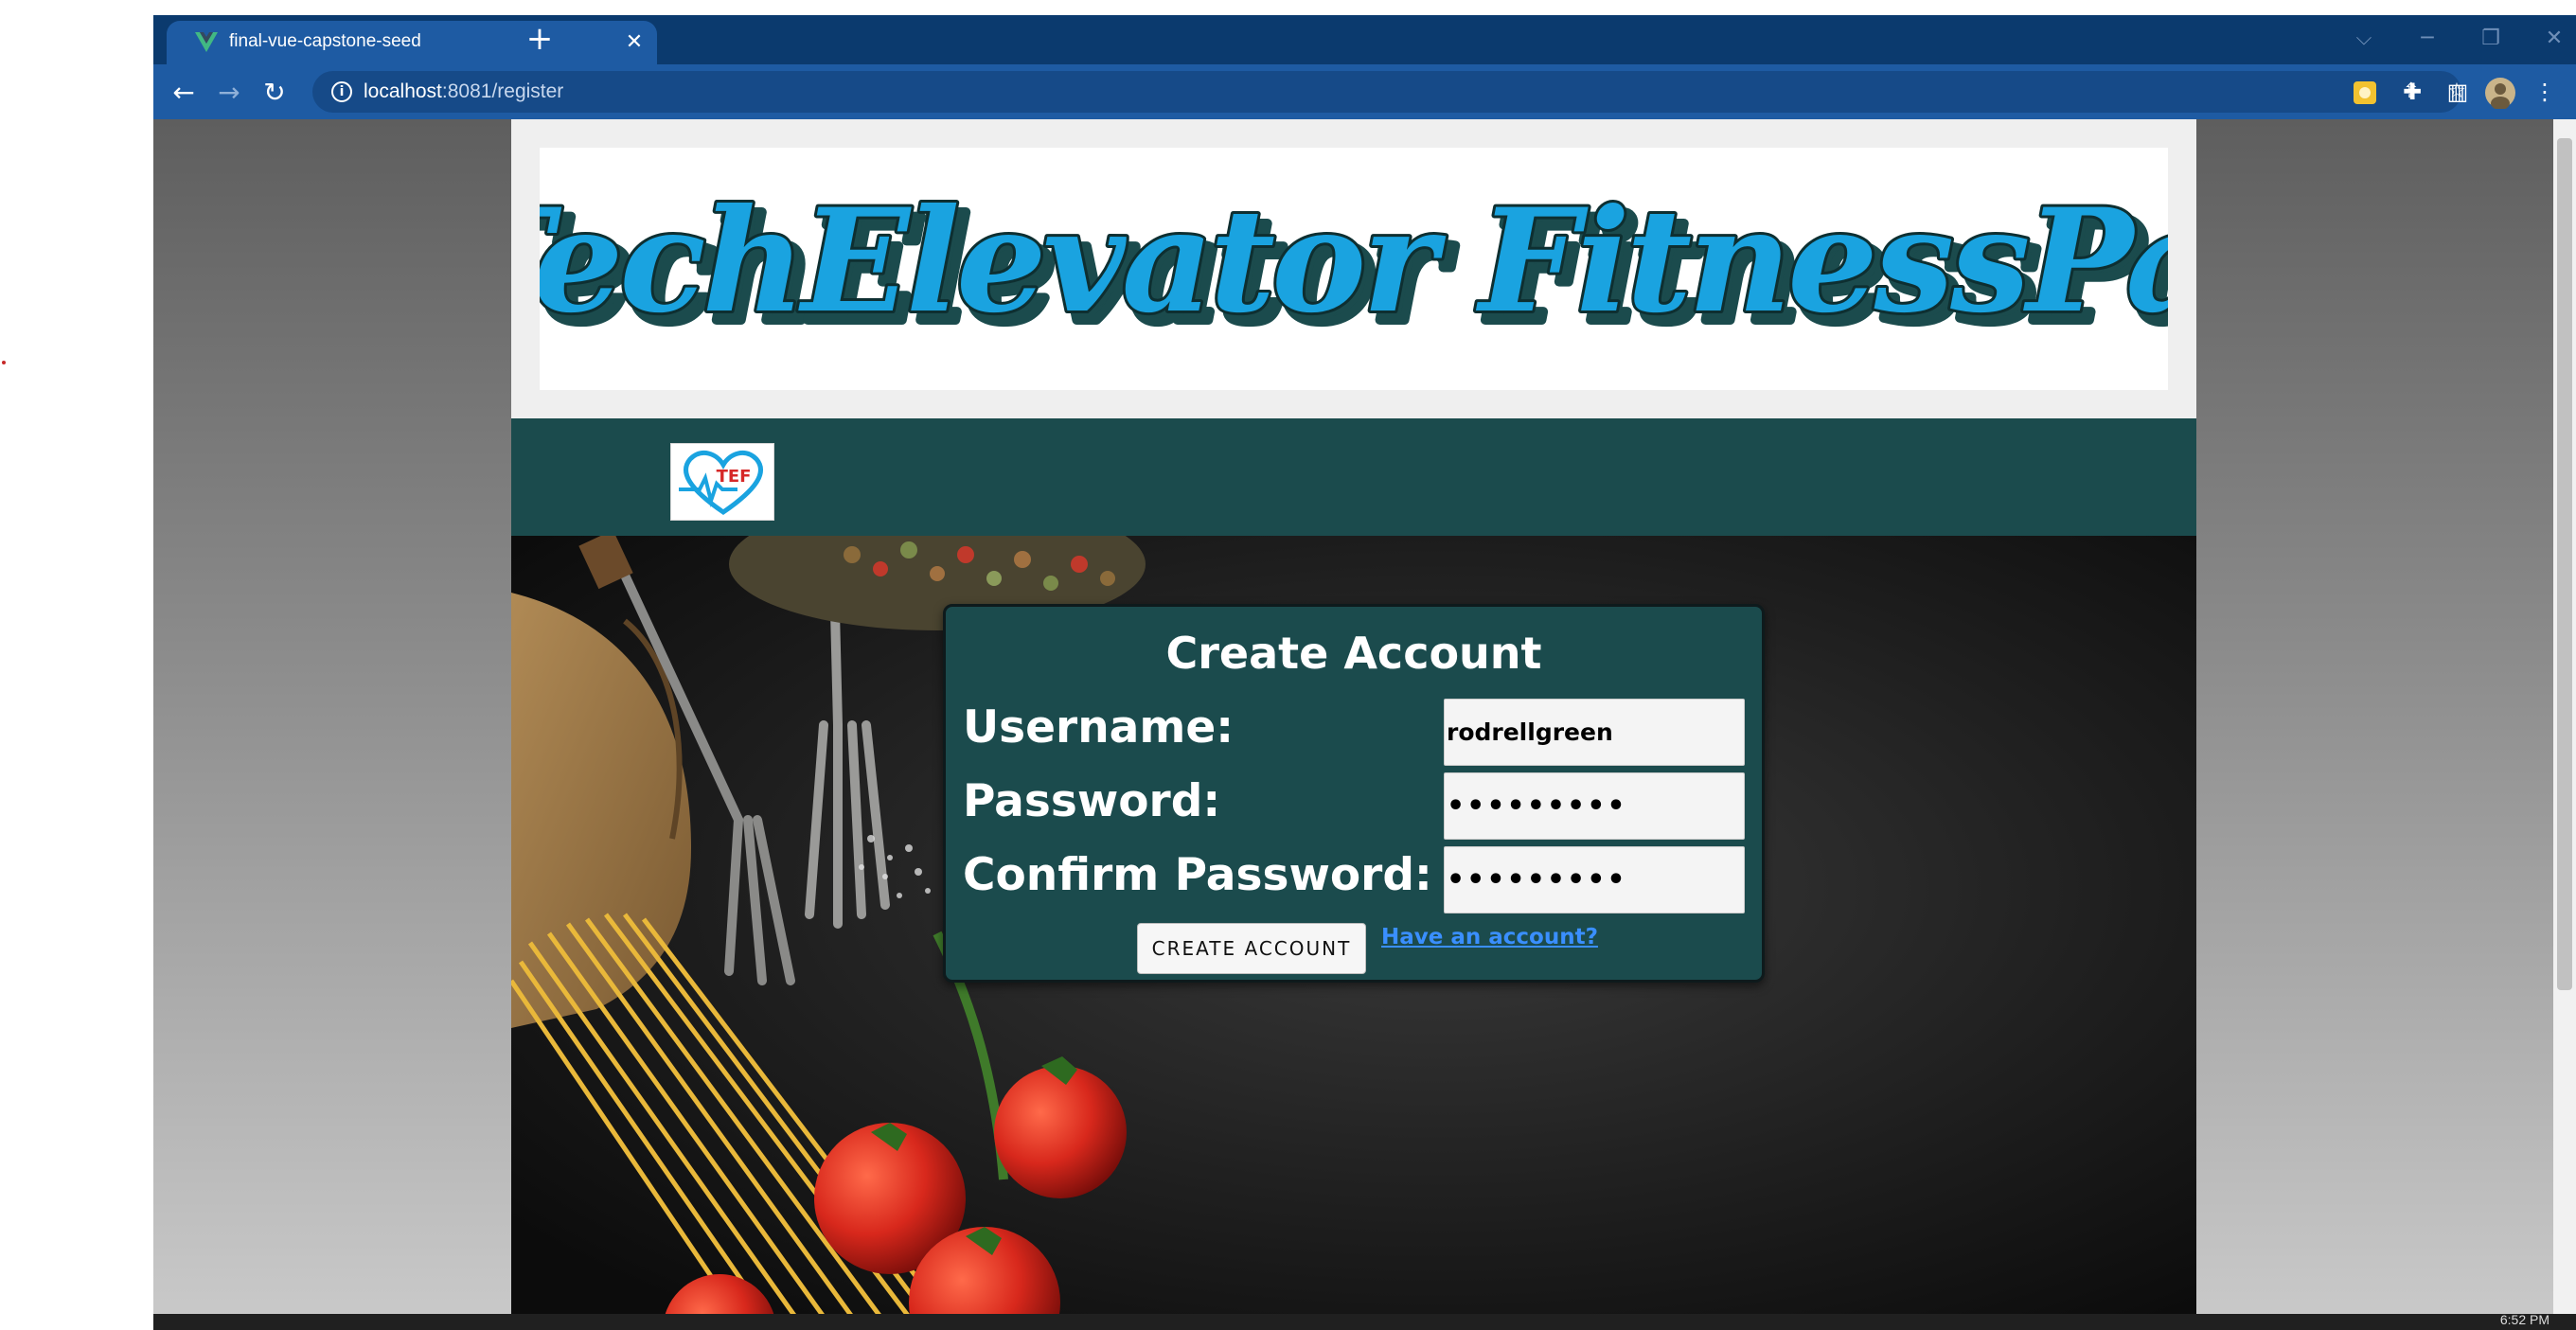 This screenshot has height=1330, width=2576. I want to click on url-host: localhost, so click(403, 91).